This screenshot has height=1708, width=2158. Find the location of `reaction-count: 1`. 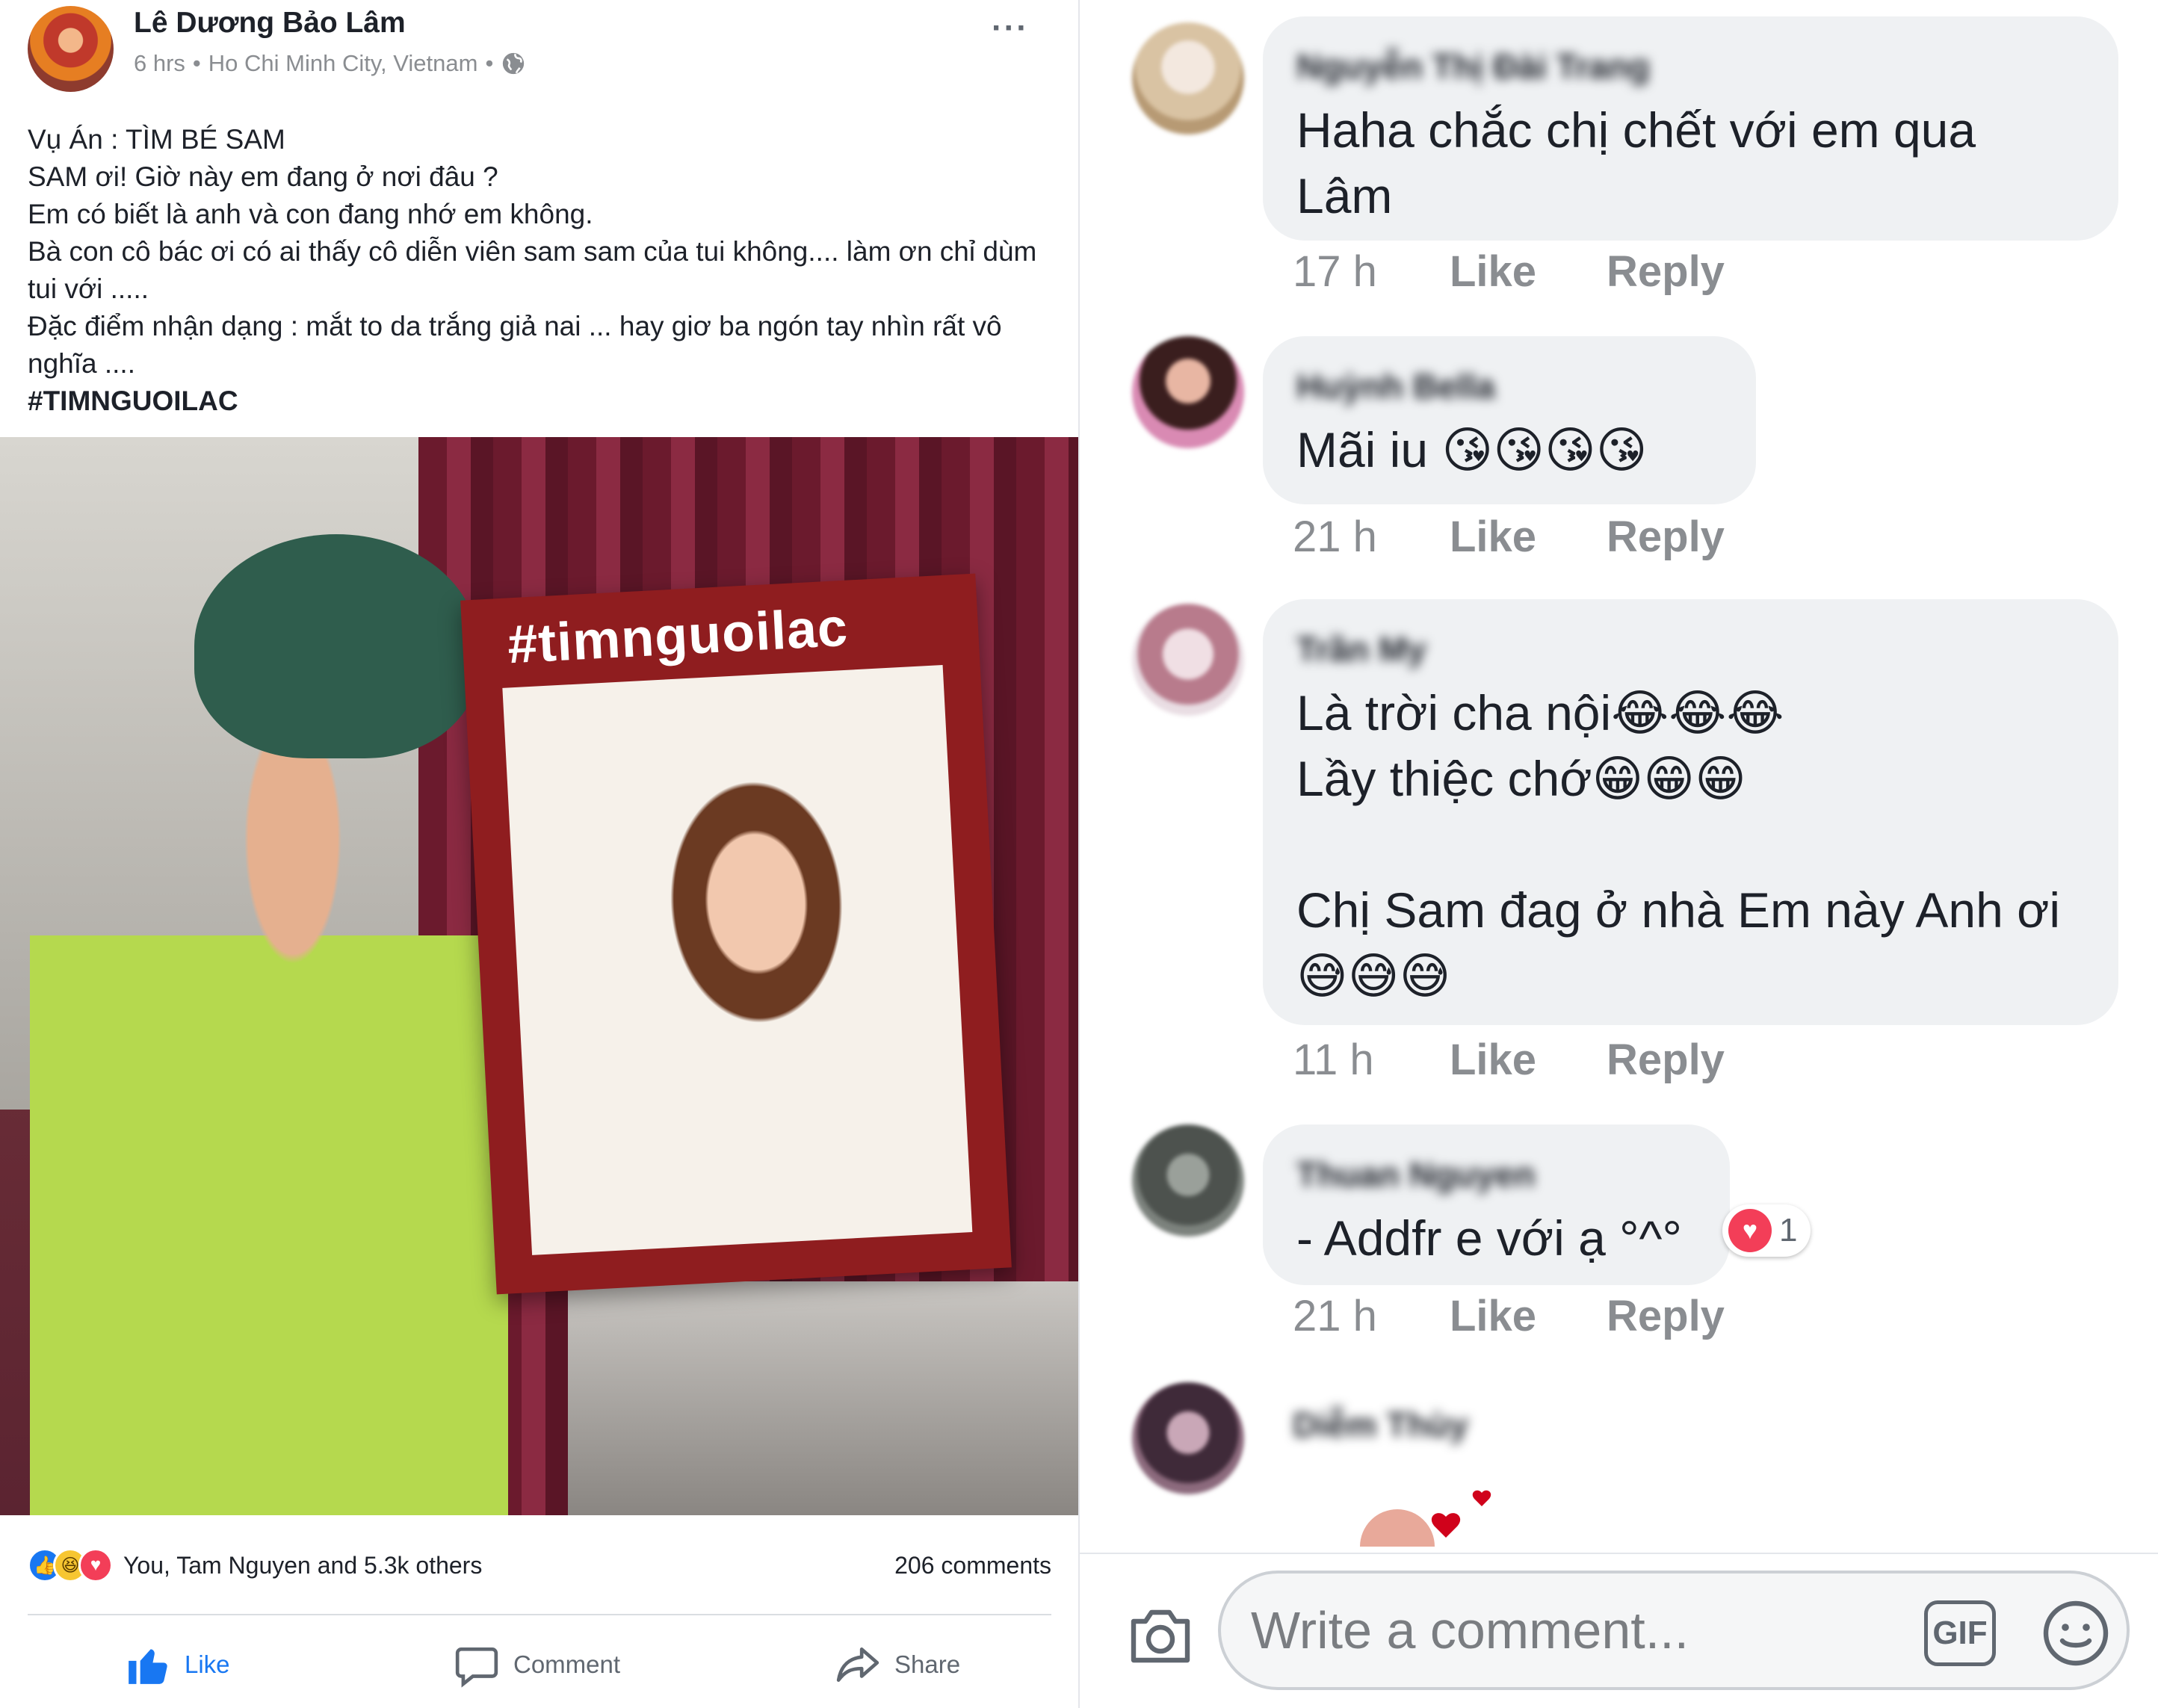

reaction-count: 1 is located at coordinates (1788, 1230).